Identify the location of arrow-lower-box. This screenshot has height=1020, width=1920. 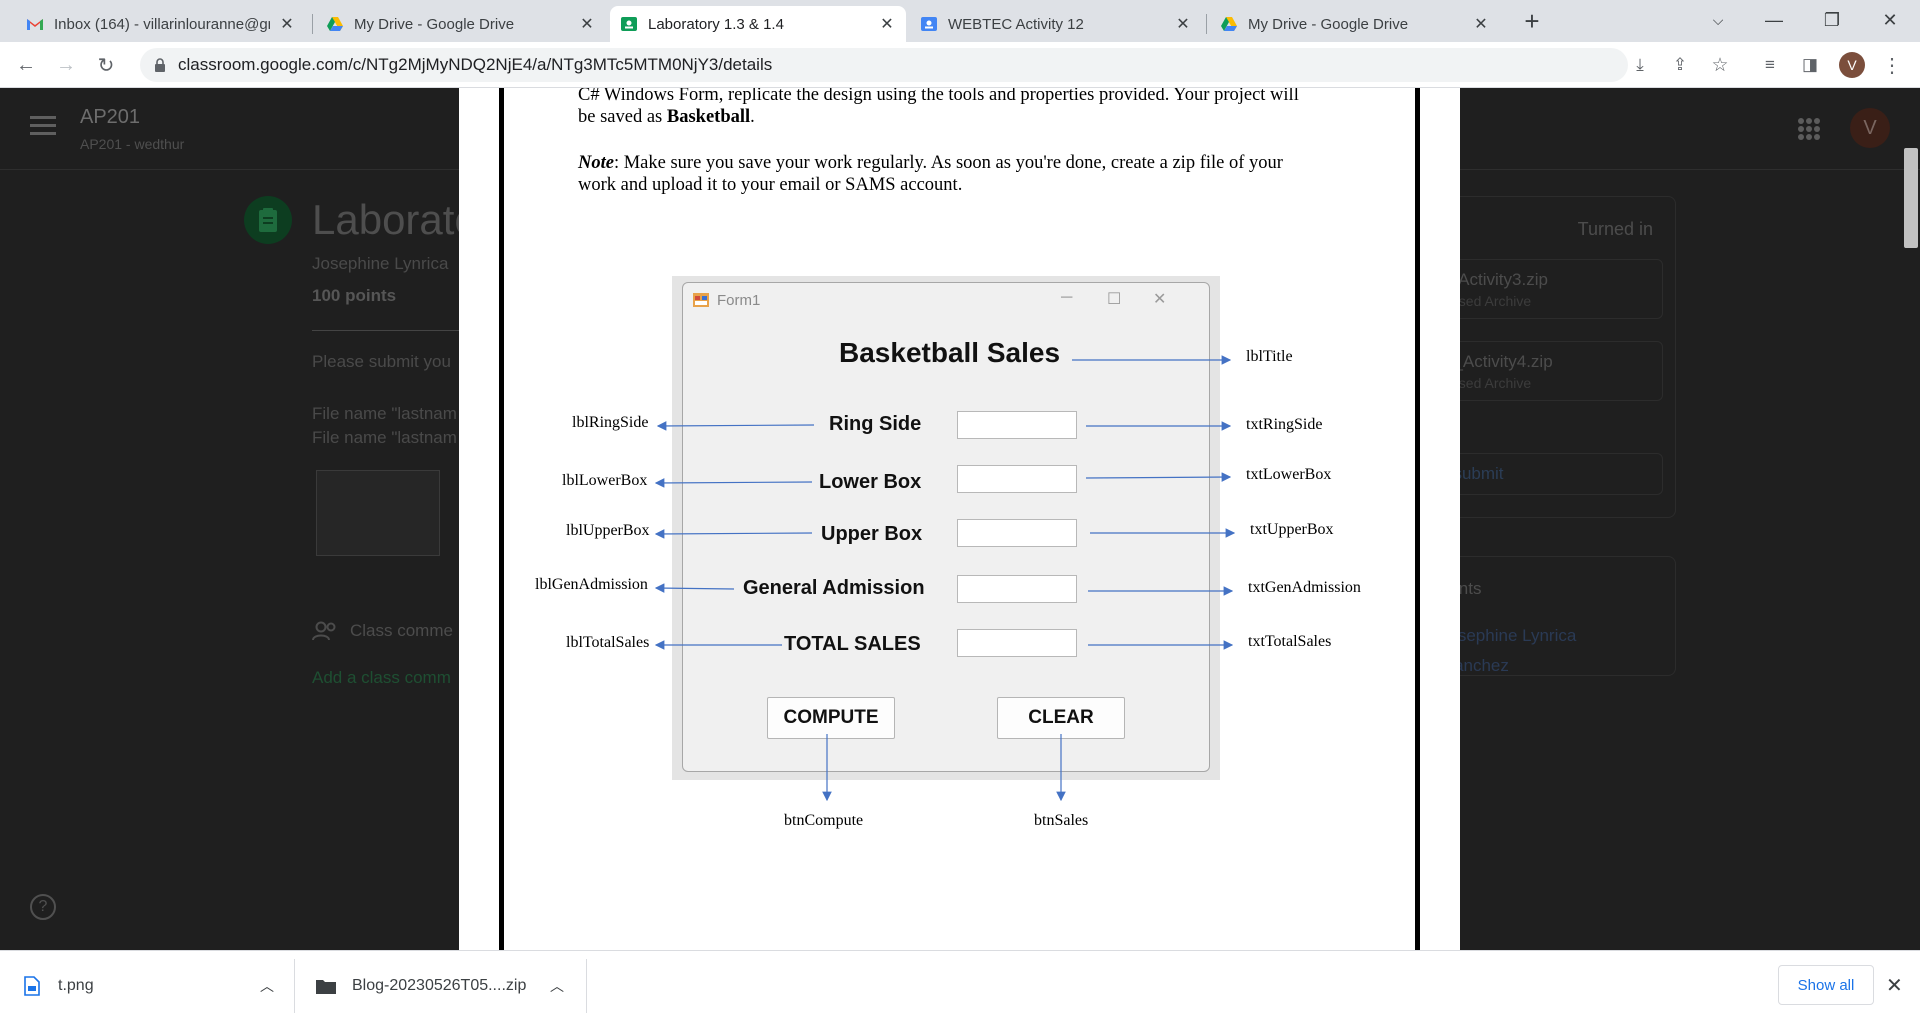
(733, 483).